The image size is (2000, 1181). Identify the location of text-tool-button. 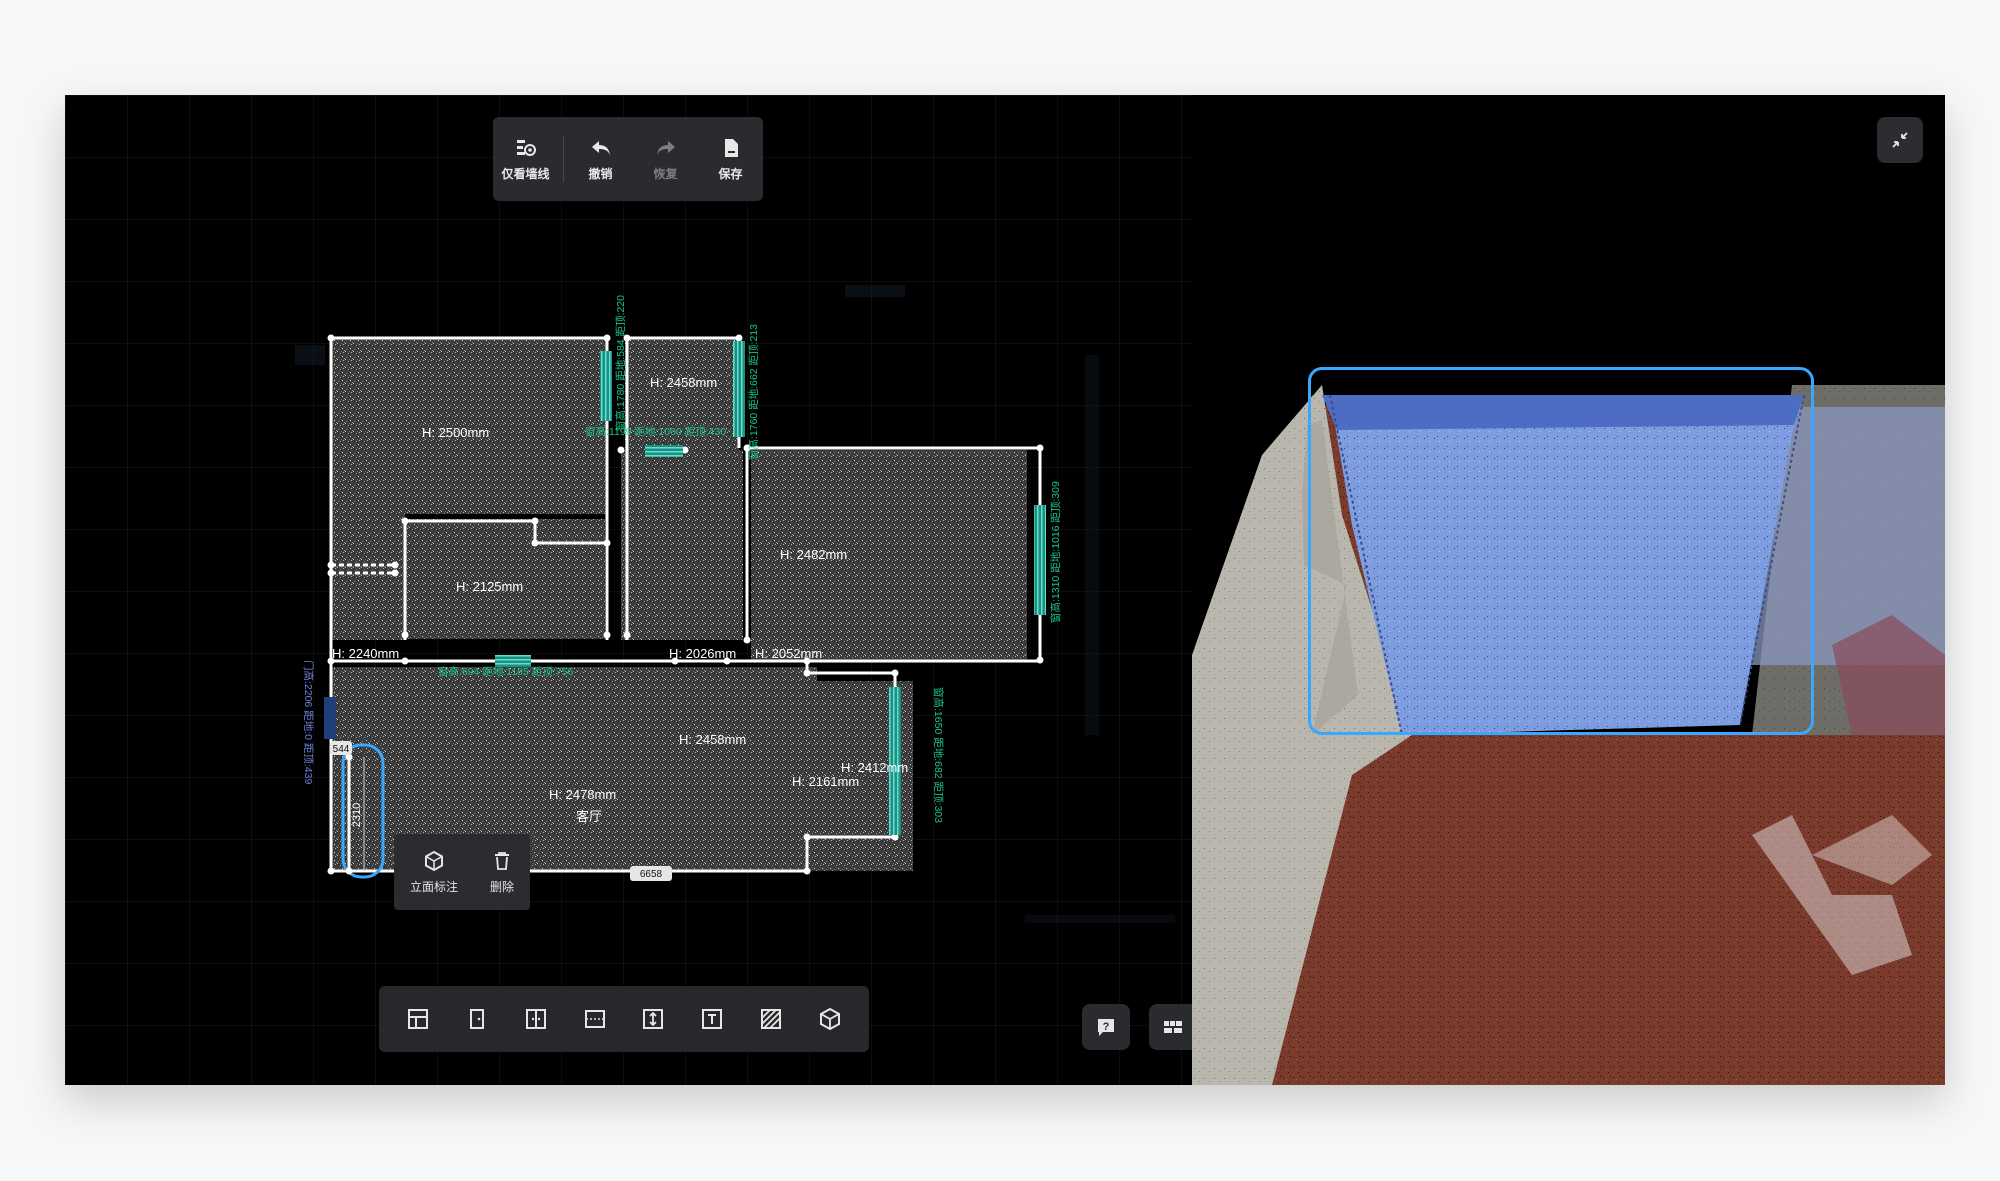
(712, 1019).